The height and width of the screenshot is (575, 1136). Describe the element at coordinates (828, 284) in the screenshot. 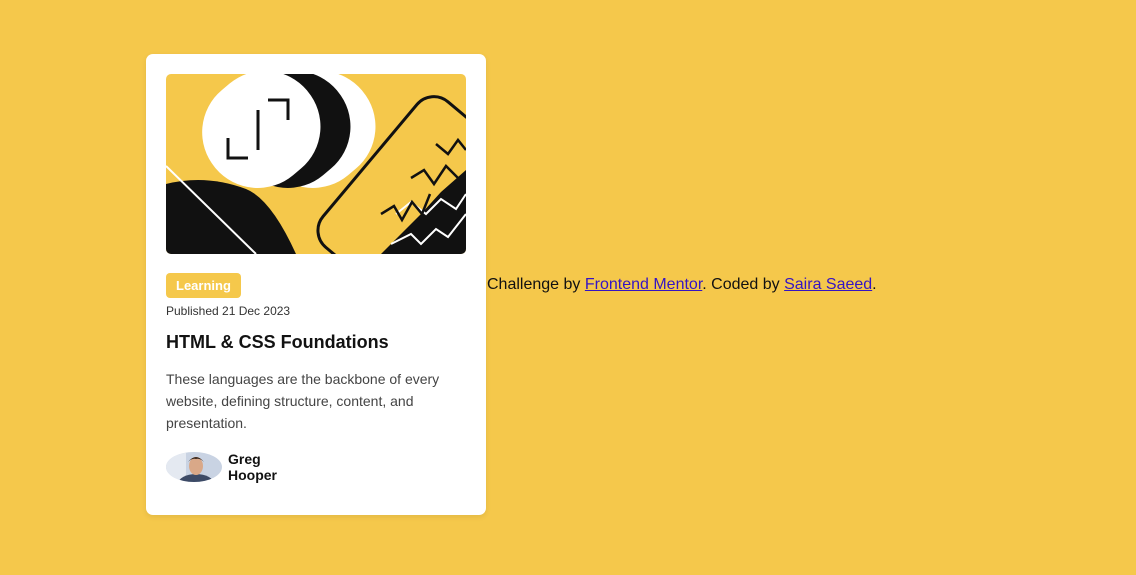

I see `author-link: Saira Saeed` at that location.